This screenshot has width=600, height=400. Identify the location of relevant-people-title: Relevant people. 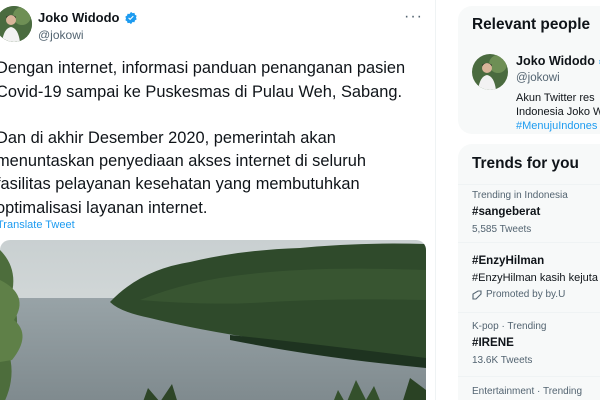
(531, 24).